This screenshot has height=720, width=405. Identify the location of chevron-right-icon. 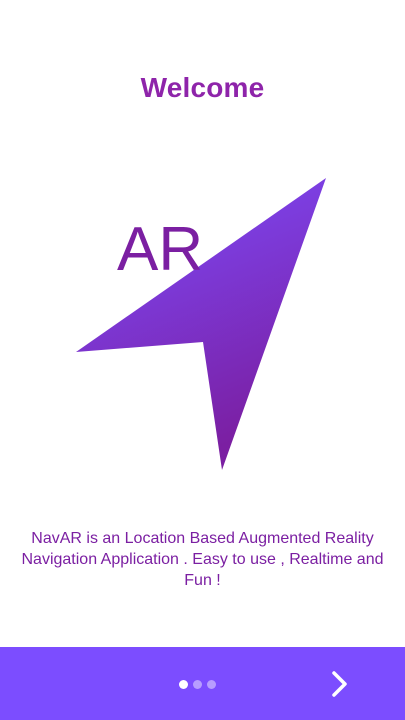
(339, 684).